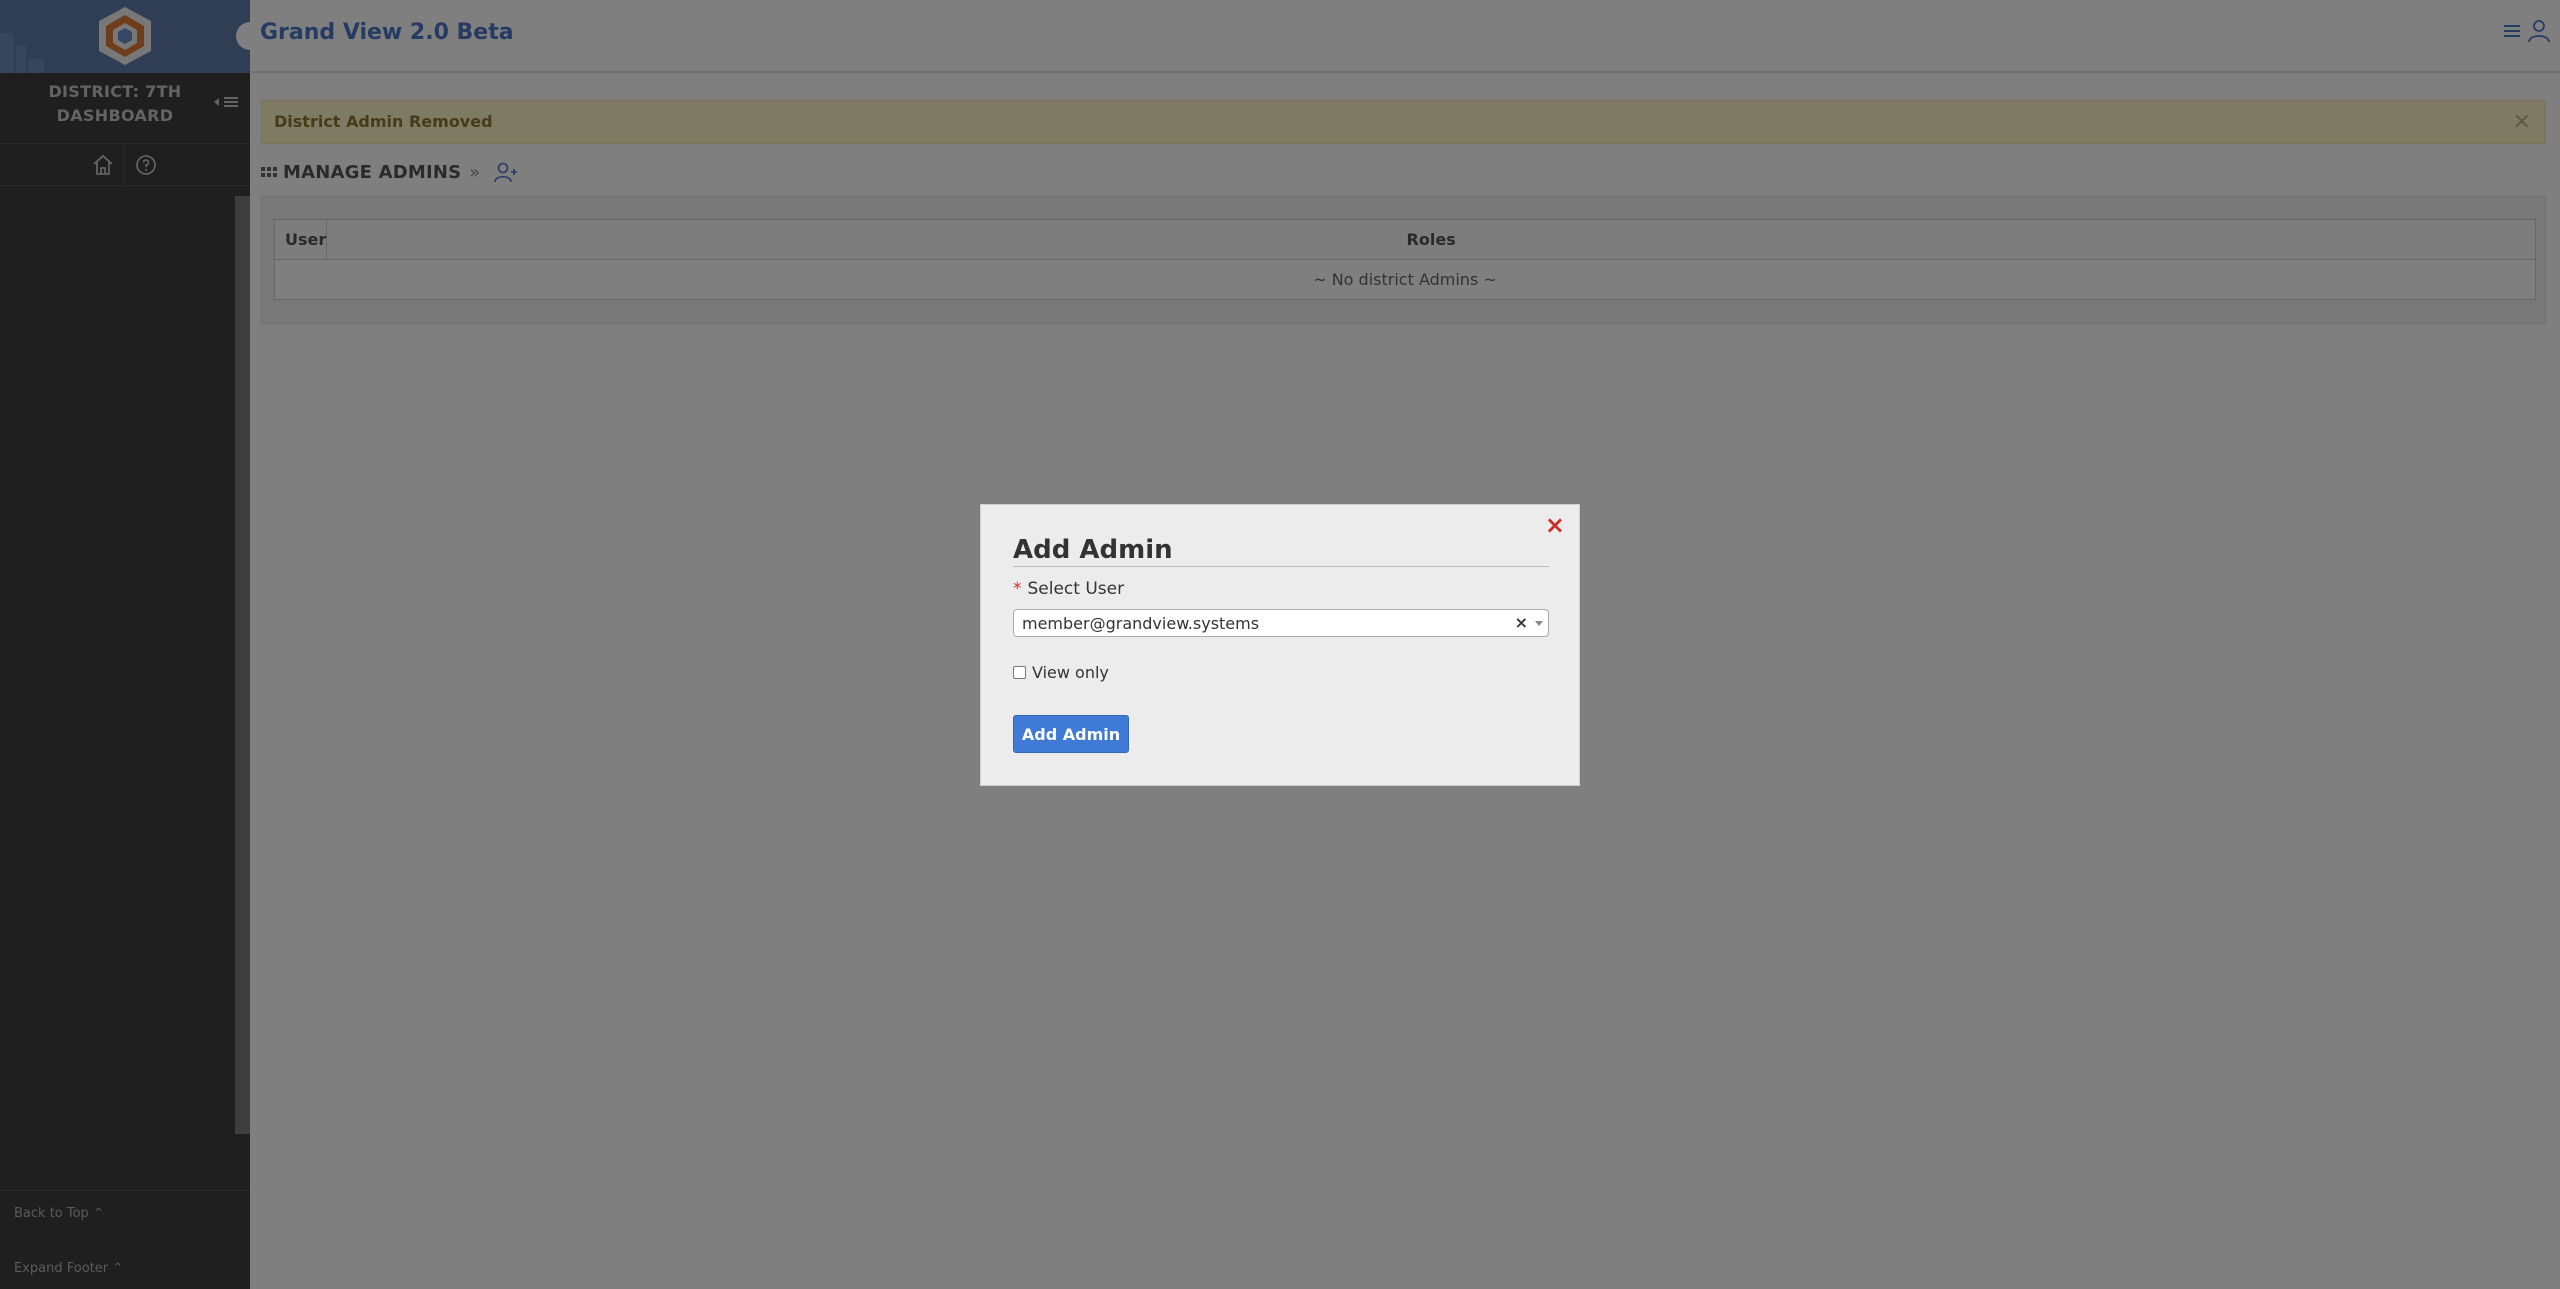 The image size is (2560, 1289). Describe the element at coordinates (1281, 623) in the screenshot. I see `select-user-dropdown: member@grandview.systems ×` at that location.